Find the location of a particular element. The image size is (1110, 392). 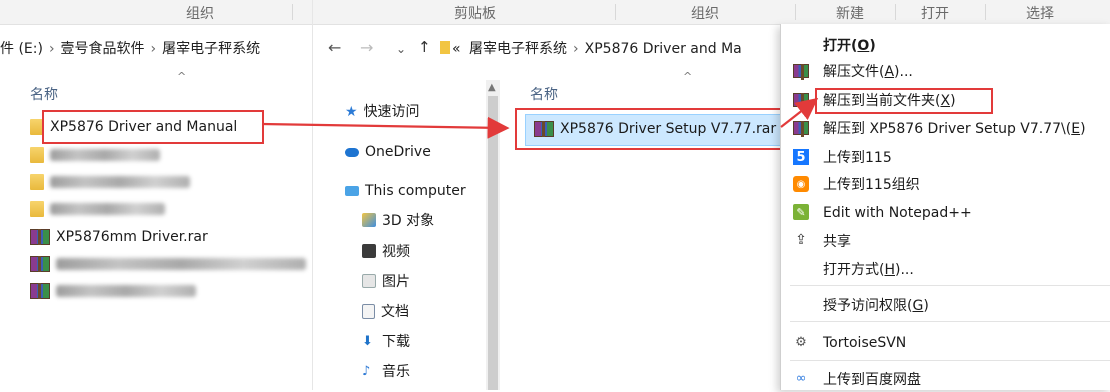

annotation-arrows is located at coordinates (540, 118).